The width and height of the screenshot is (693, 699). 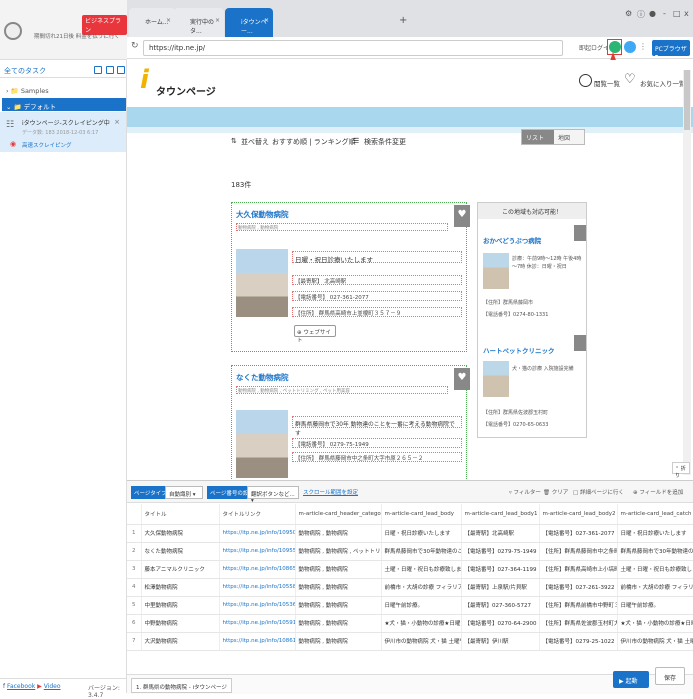 I want to click on website-button: ⊕ ウェブサイト, so click(x=315, y=334).